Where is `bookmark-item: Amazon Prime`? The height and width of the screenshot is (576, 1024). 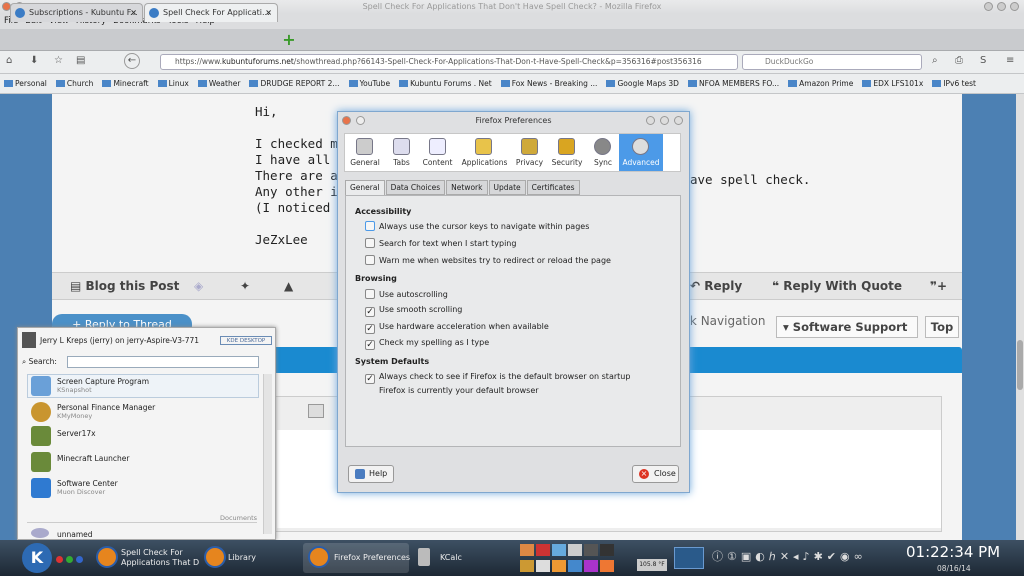
bookmark-item: Amazon Prime is located at coordinates (820, 83).